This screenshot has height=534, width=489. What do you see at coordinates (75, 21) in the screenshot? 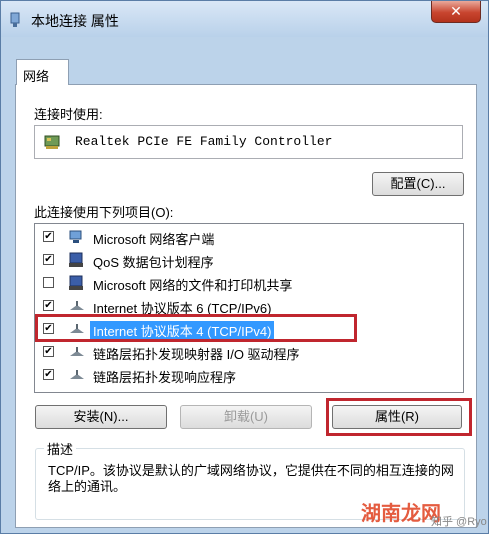
I see `window-title: 本地连接 属性` at bounding box center [75, 21].